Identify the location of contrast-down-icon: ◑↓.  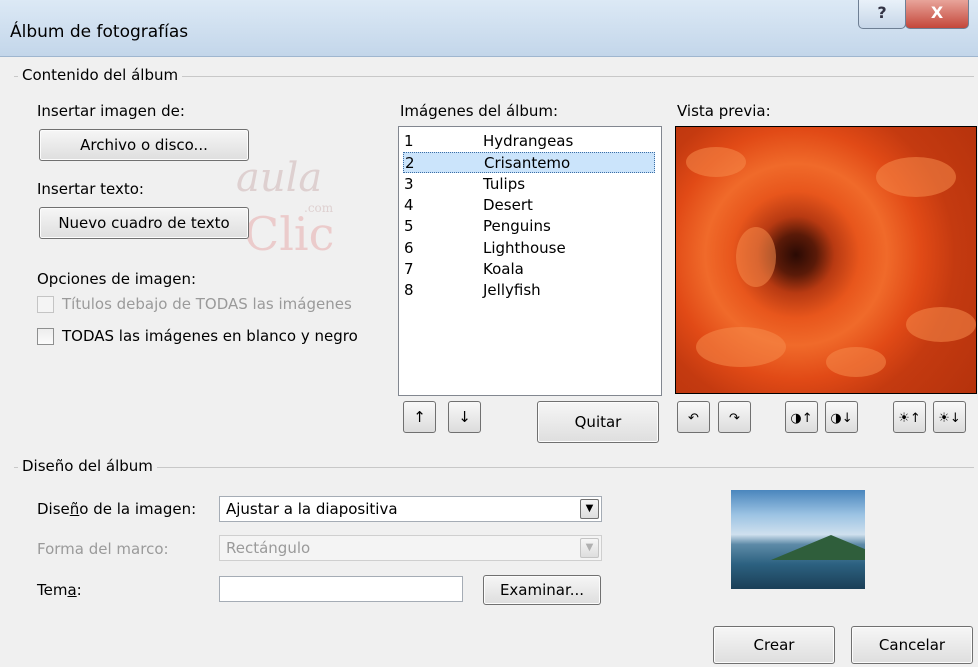
(841, 418).